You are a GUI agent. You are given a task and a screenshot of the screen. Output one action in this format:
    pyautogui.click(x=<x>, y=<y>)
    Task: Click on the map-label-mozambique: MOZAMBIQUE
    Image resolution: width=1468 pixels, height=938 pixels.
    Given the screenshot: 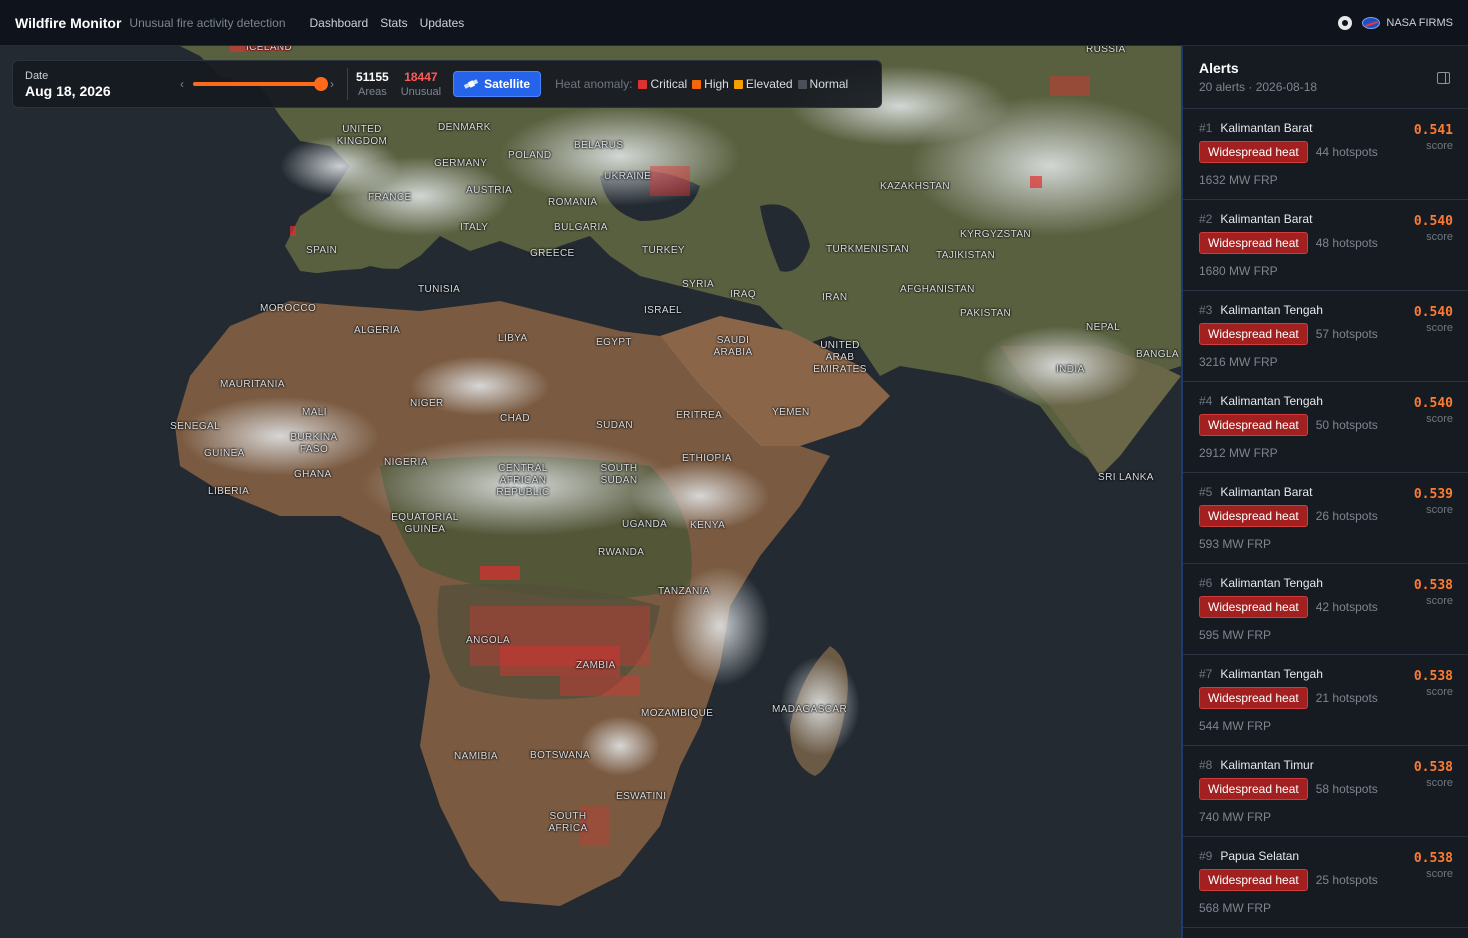 What is the action you would take?
    pyautogui.click(x=677, y=713)
    